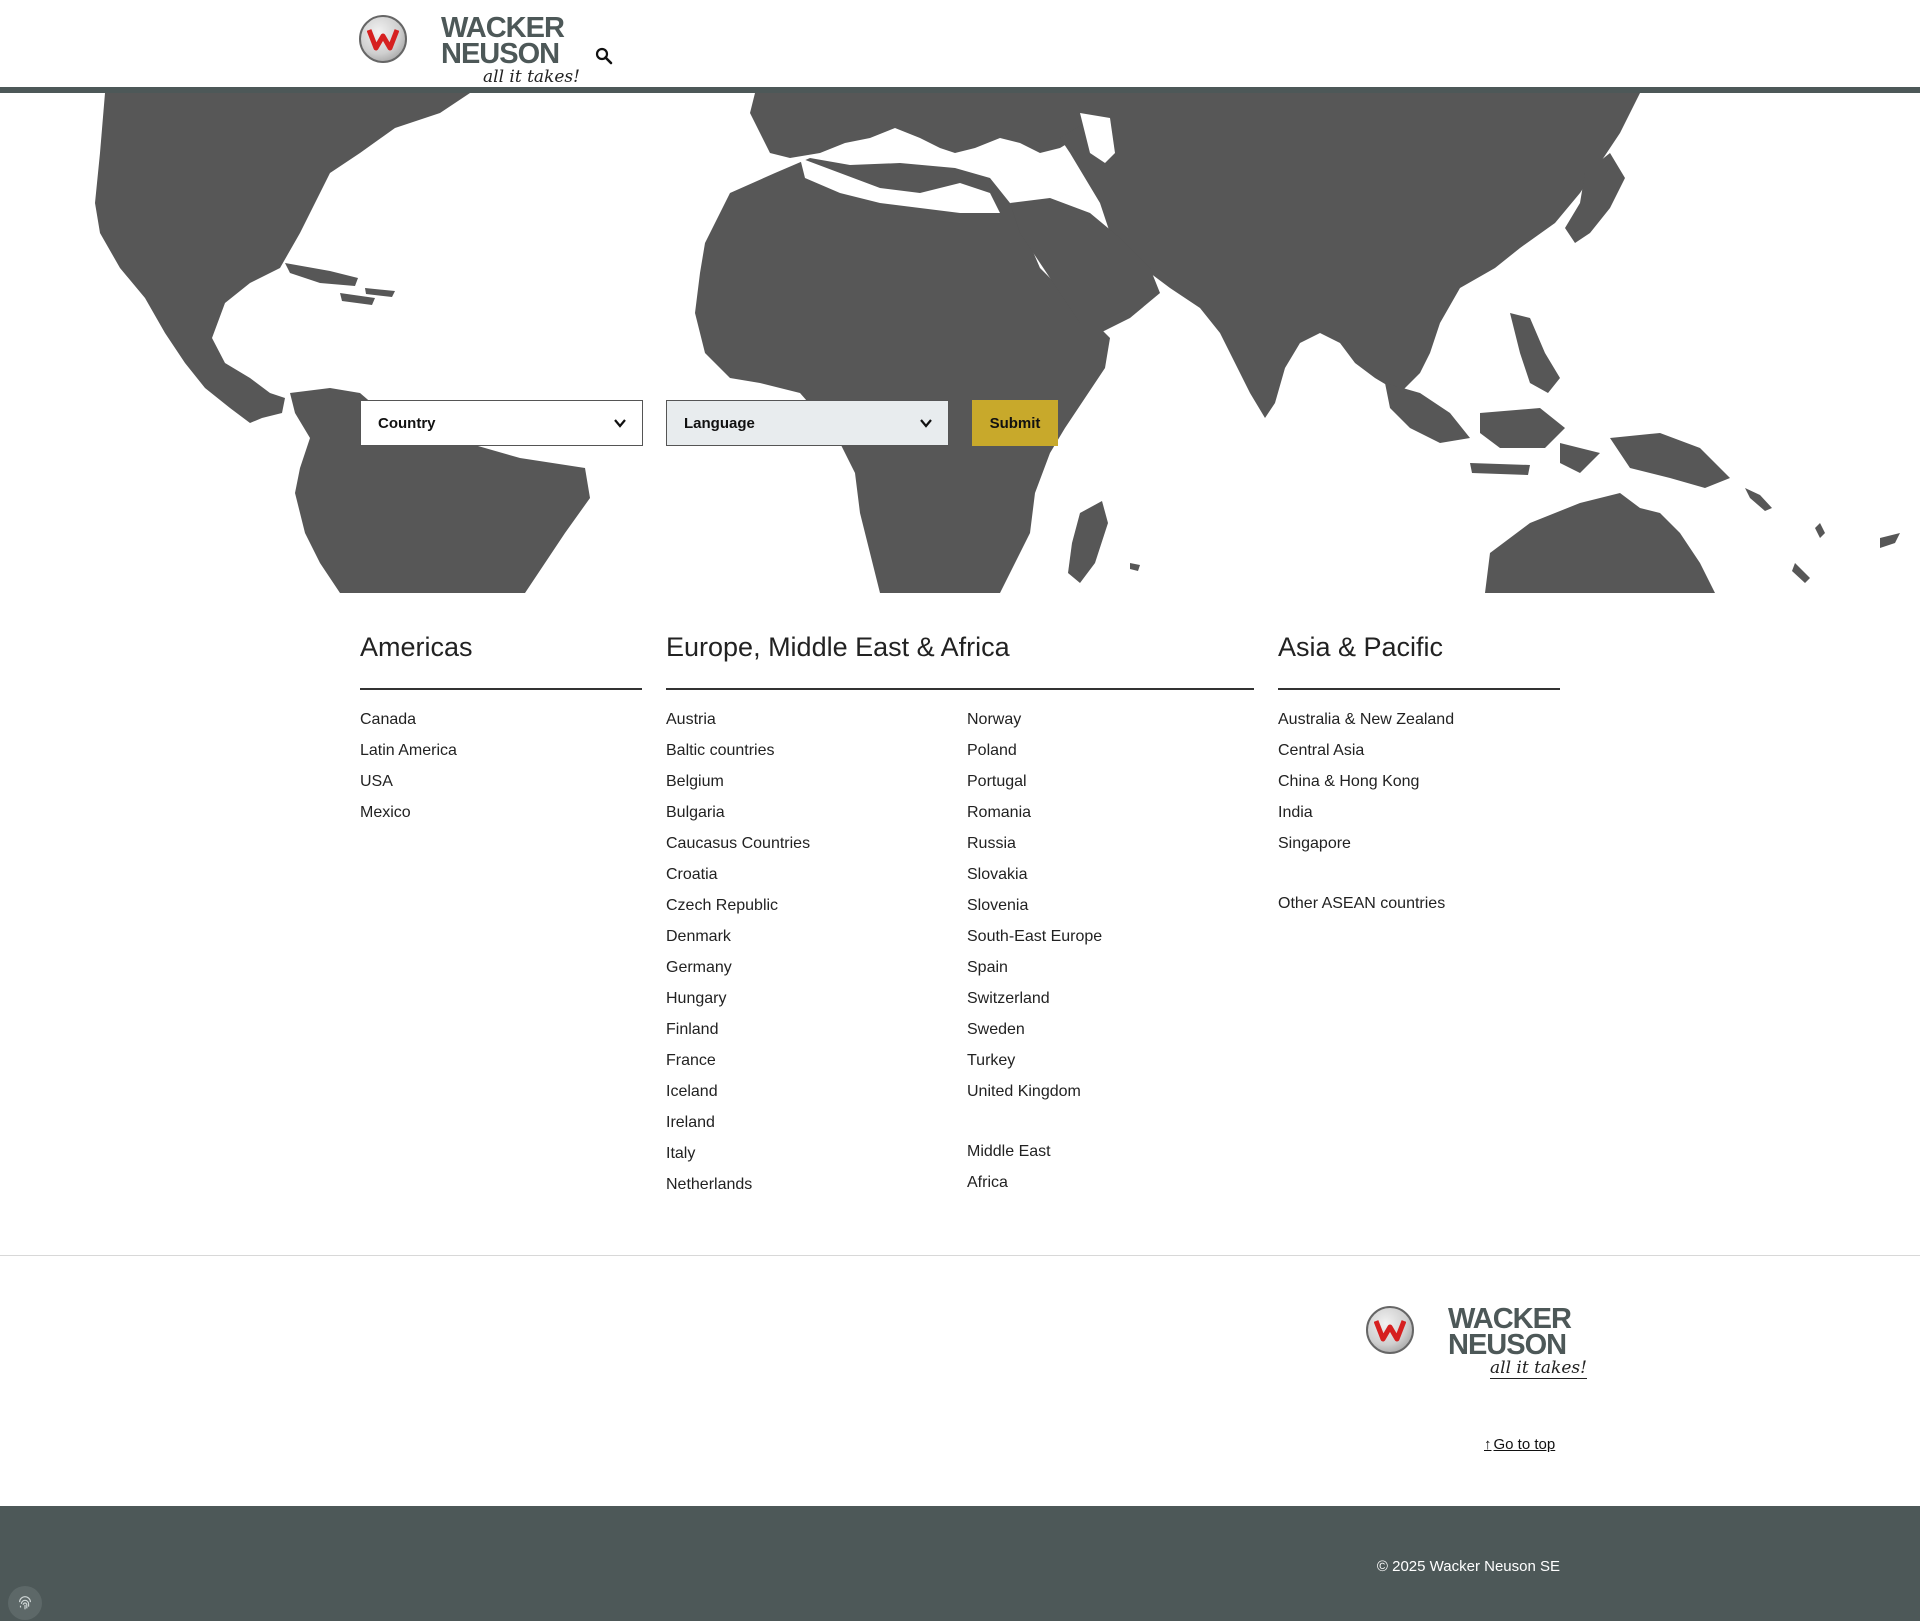 This screenshot has height=1621, width=1920. Describe the element at coordinates (1366, 726) in the screenshot. I see `country-link: Australia & New Zealand` at that location.